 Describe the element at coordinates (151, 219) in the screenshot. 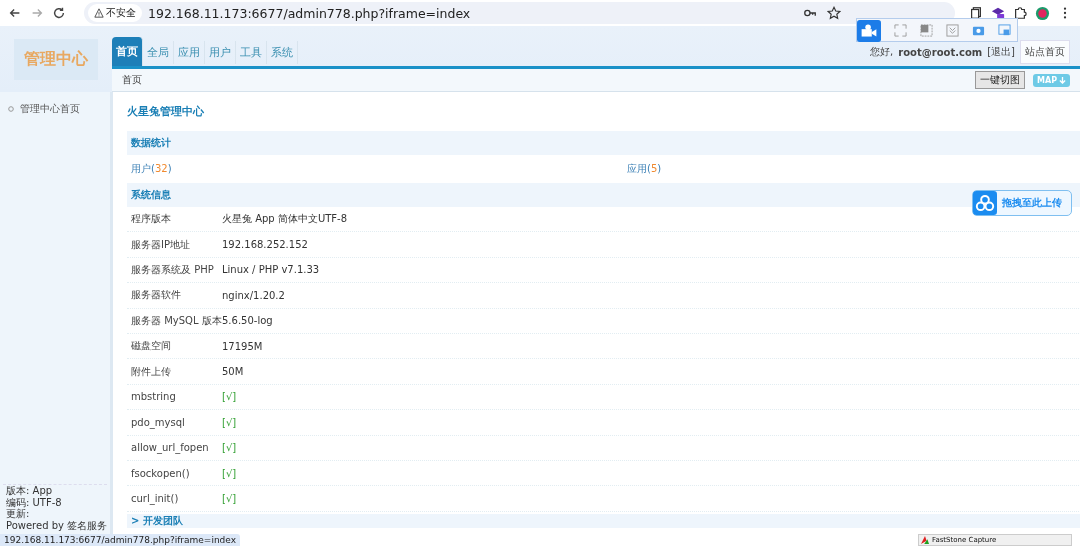

I see `info-label: 程序版本` at that location.